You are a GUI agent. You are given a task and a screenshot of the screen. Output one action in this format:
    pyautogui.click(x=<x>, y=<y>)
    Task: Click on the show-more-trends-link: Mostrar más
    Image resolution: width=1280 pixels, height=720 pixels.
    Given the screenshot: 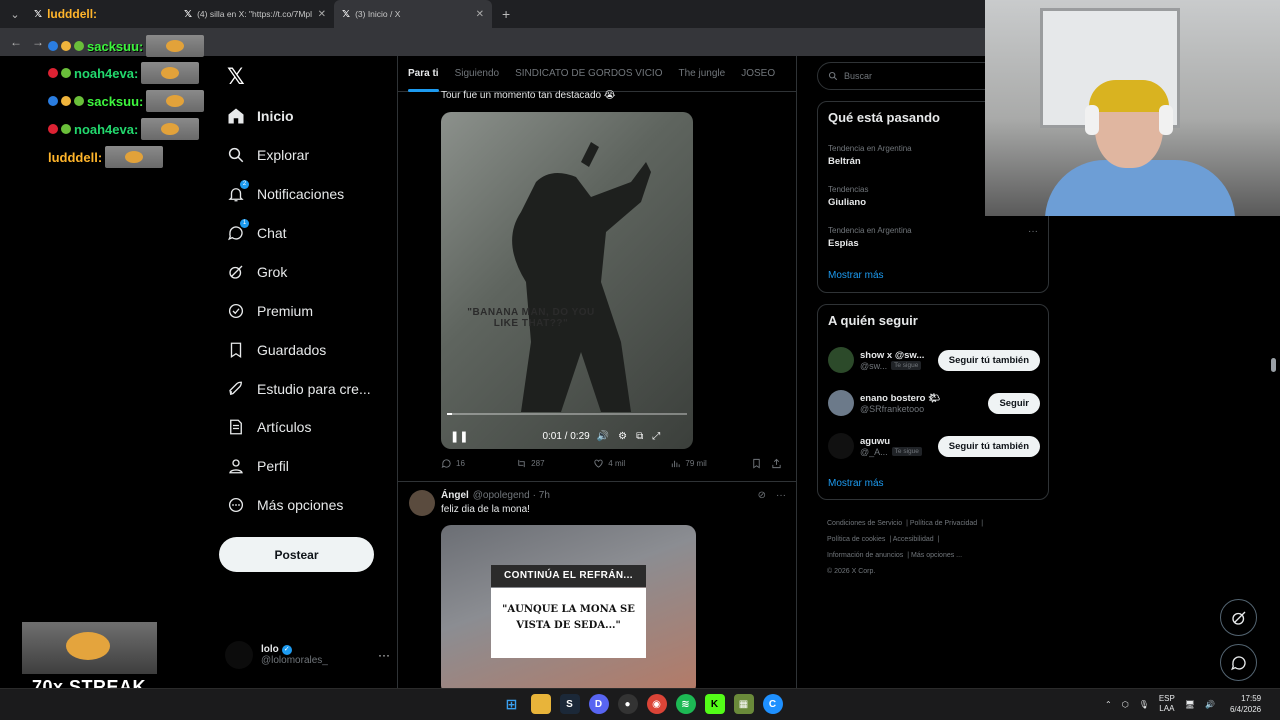 What is the action you would take?
    pyautogui.click(x=856, y=275)
    